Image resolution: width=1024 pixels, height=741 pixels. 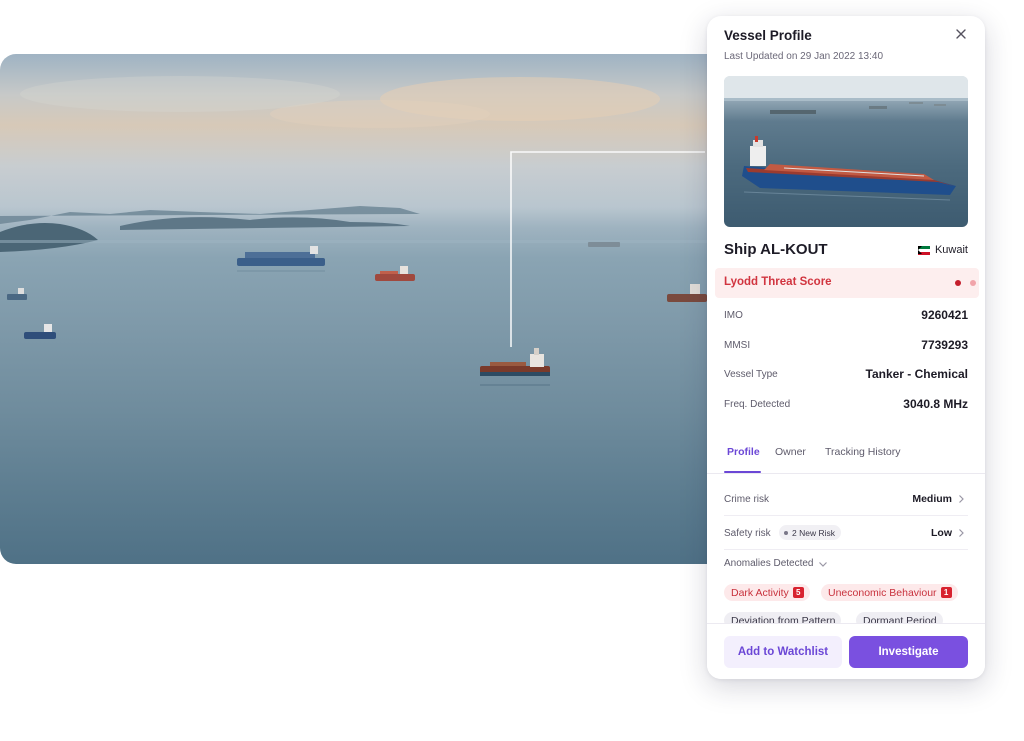 I want to click on info-row-frequency: Freq. Detected 3040.8 MHz, so click(x=846, y=406).